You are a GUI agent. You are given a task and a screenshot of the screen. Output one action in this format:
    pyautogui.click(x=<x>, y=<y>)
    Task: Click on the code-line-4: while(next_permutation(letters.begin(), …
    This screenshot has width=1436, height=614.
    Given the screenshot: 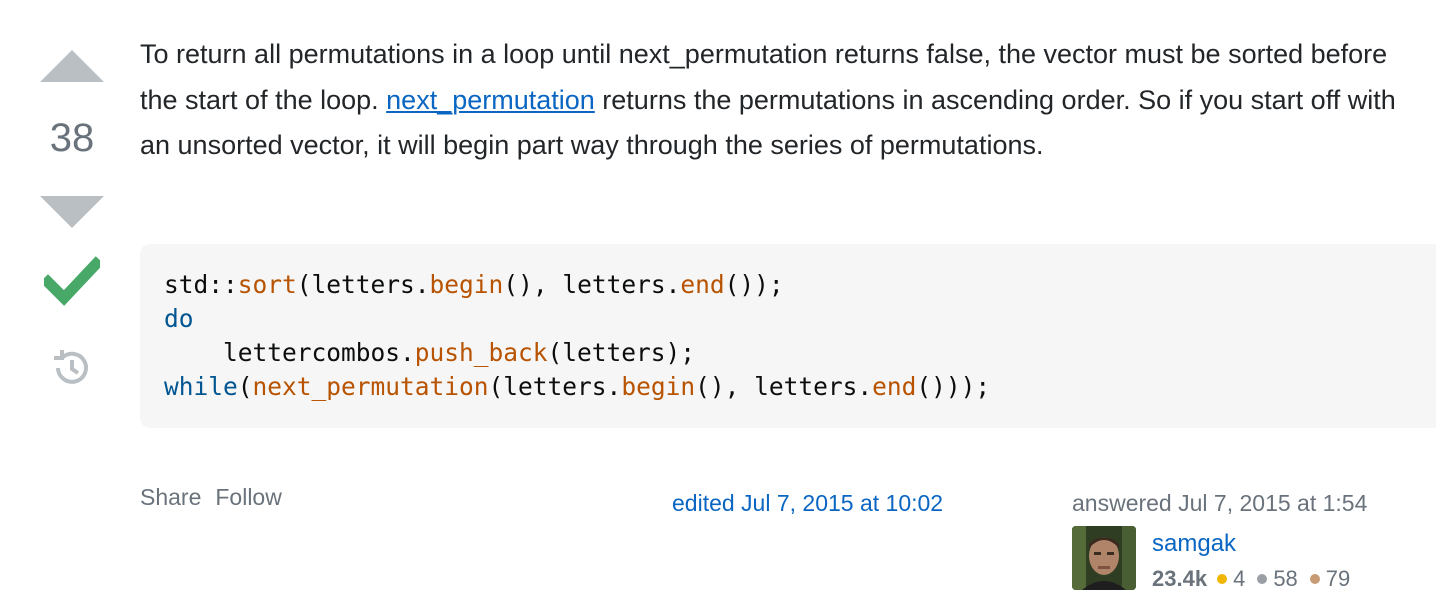 What is the action you would take?
    pyautogui.click(x=577, y=386)
    